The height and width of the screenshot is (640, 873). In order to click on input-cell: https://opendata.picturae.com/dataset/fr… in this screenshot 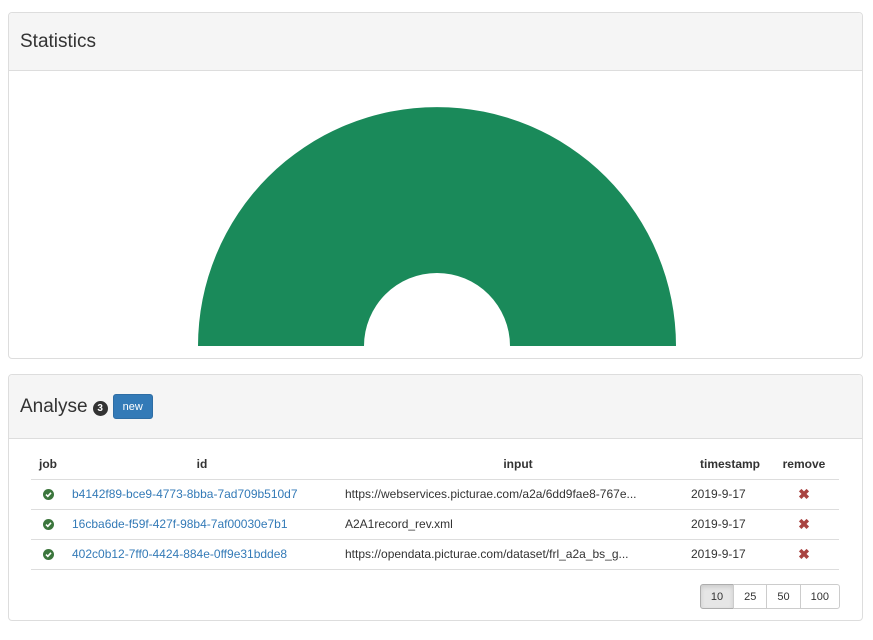, I will do `click(515, 554)`.